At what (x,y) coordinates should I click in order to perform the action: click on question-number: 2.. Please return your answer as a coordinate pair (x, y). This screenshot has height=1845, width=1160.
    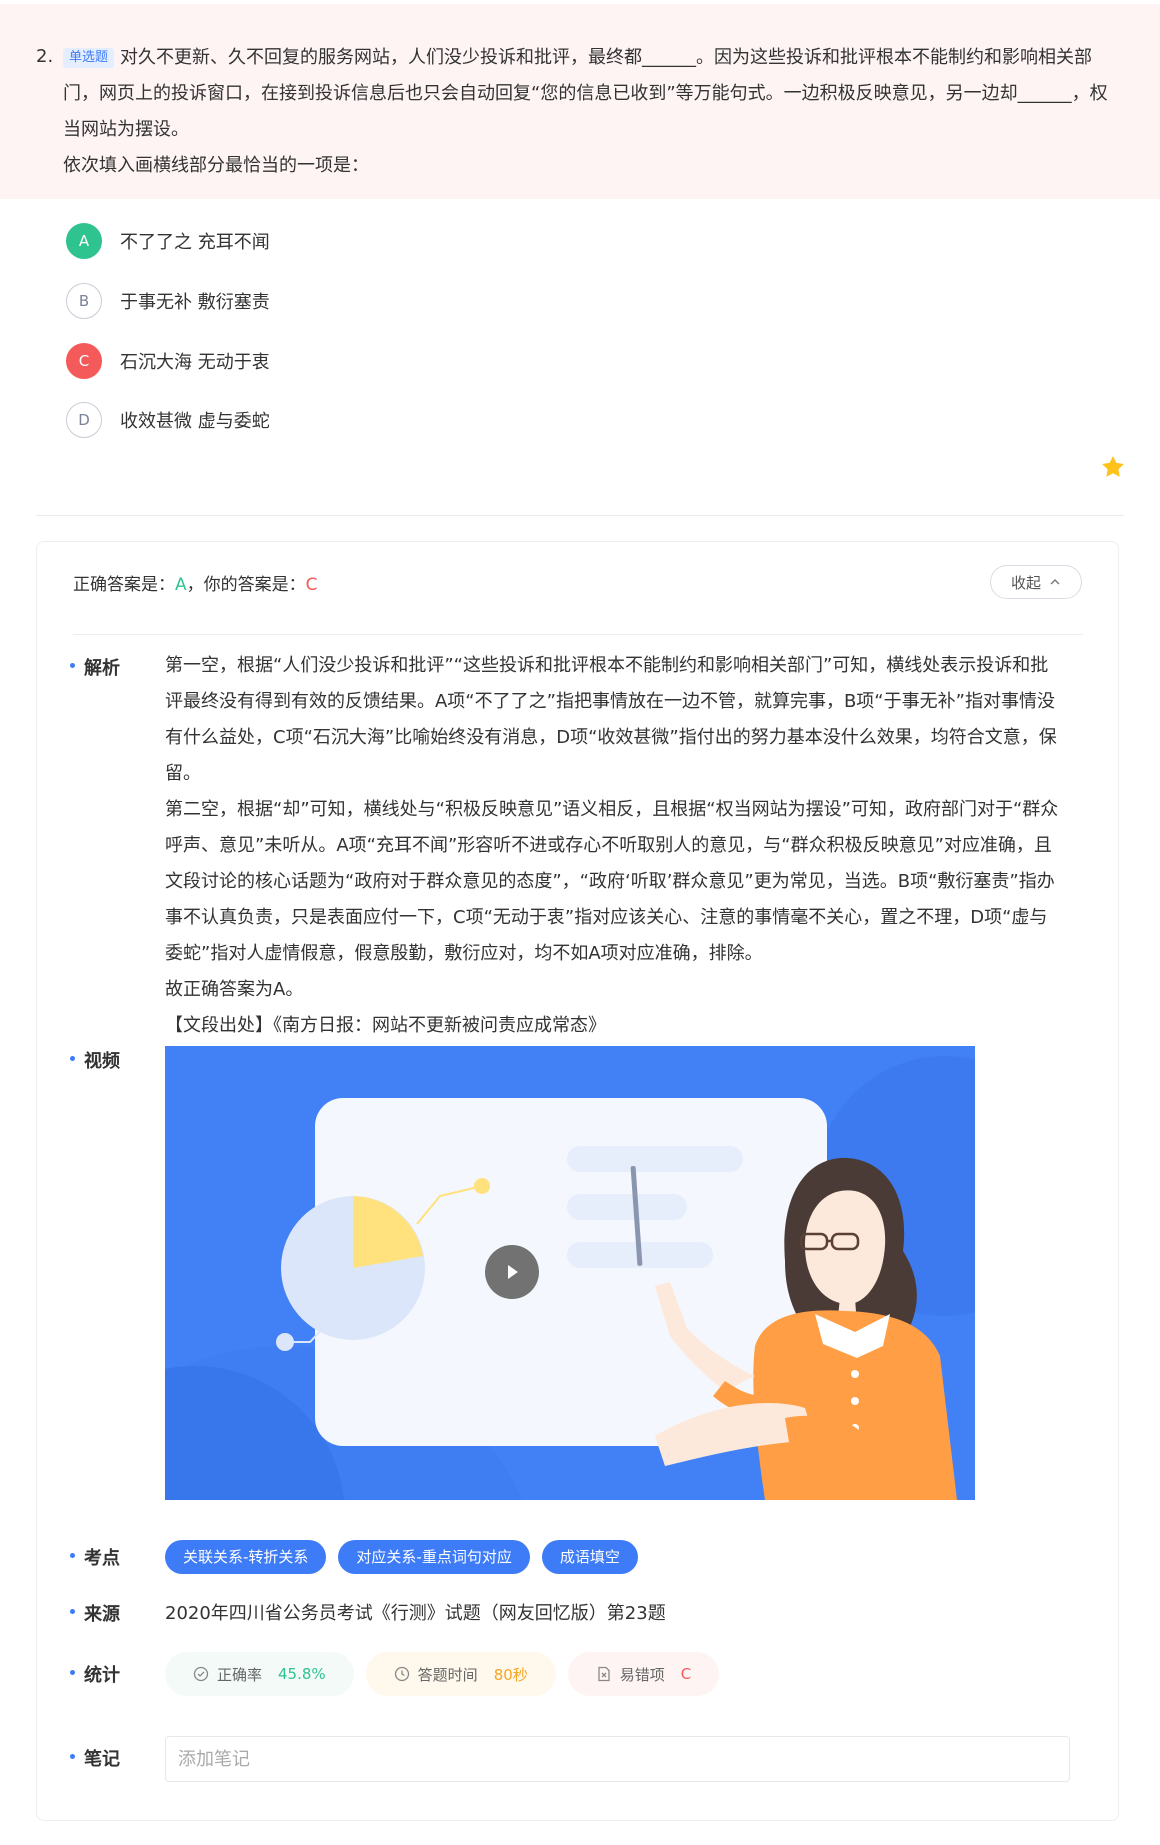
    Looking at the image, I should click on (45, 56).